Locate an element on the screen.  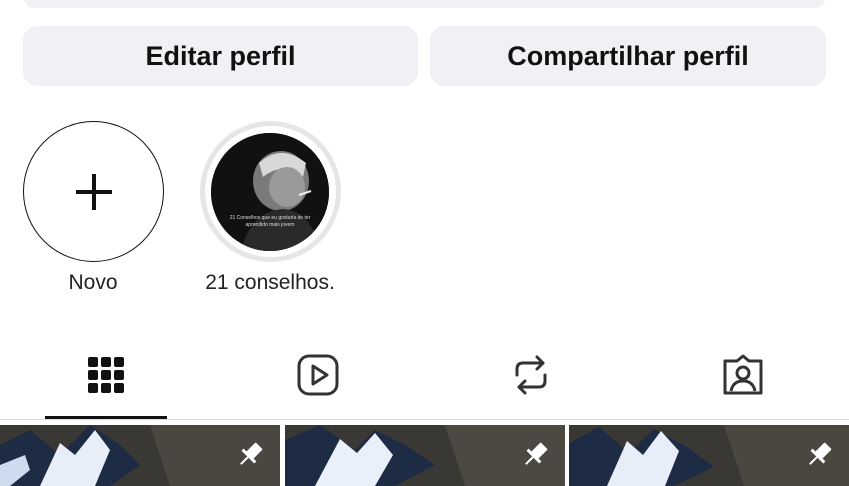
highlight-label: 21 conselhos. is located at coordinates (270, 282).